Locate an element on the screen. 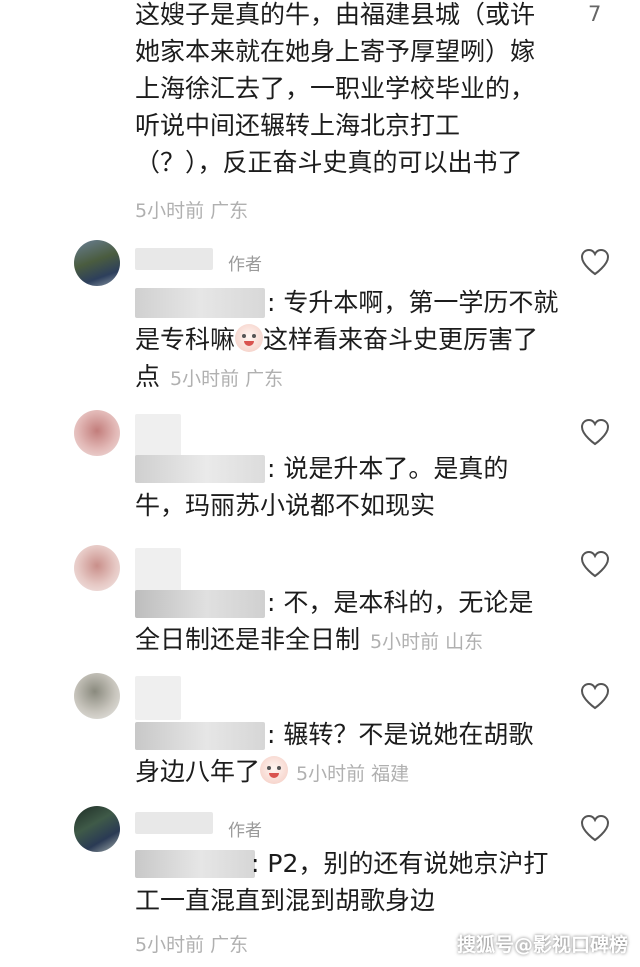  comment-line: : 说是升本了。是真的 is located at coordinates (321, 469).